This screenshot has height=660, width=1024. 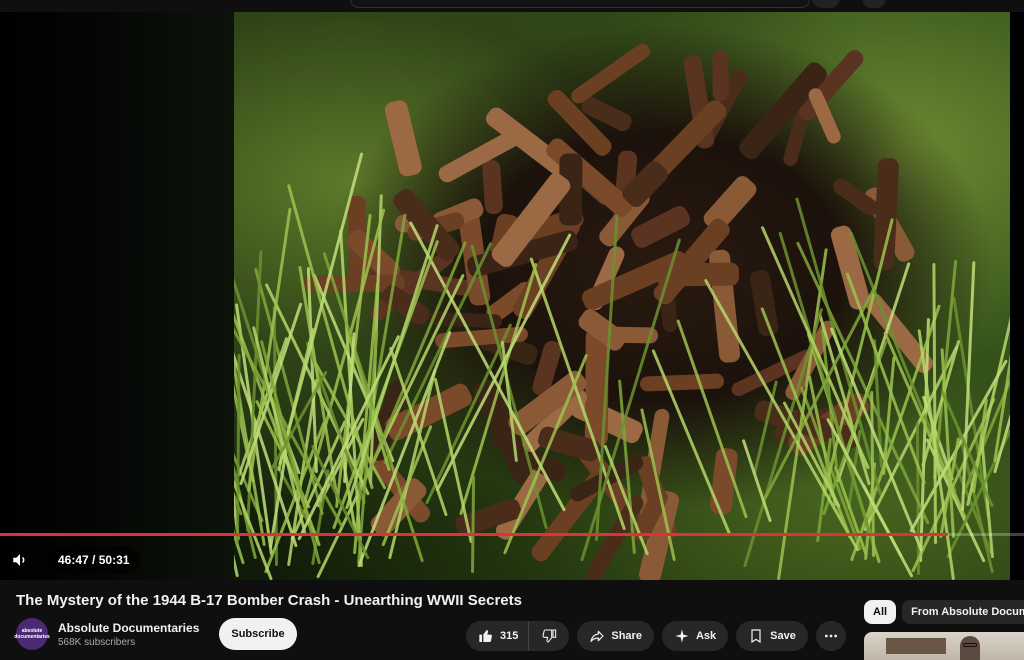 I want to click on channel-name: Absolute Documentaries, so click(x=128, y=628).